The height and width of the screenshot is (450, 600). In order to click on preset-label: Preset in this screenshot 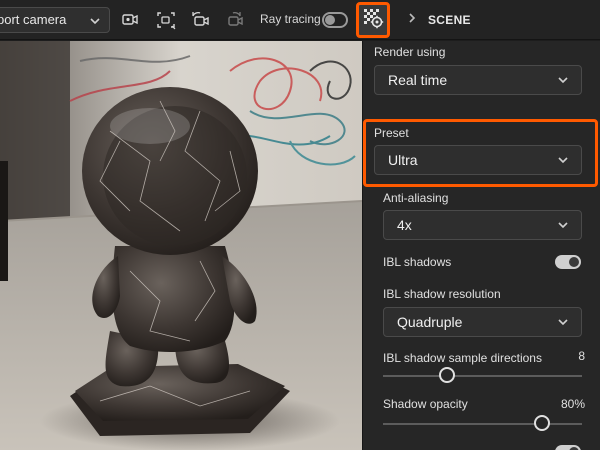, I will do `click(391, 133)`.